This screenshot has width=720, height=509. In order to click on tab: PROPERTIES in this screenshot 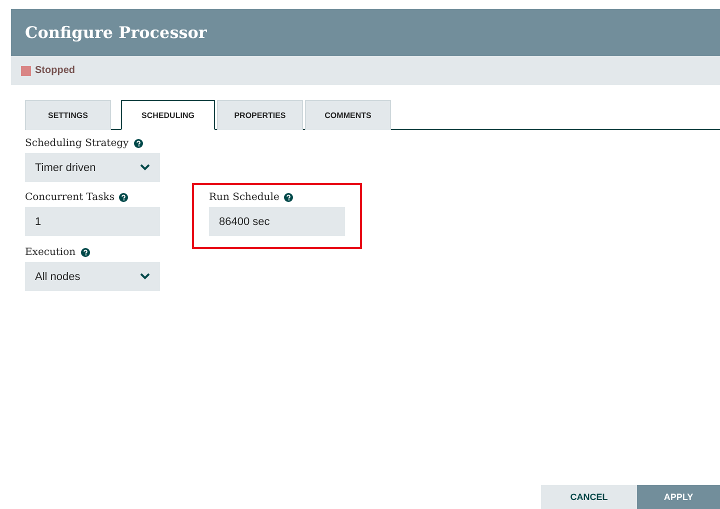, I will do `click(260, 115)`.